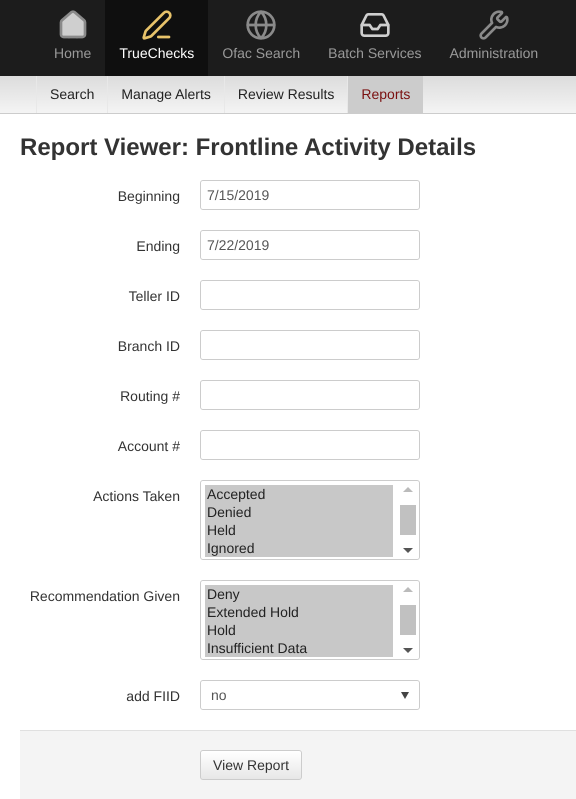  I want to click on field-label: Teller ID, so click(154, 296).